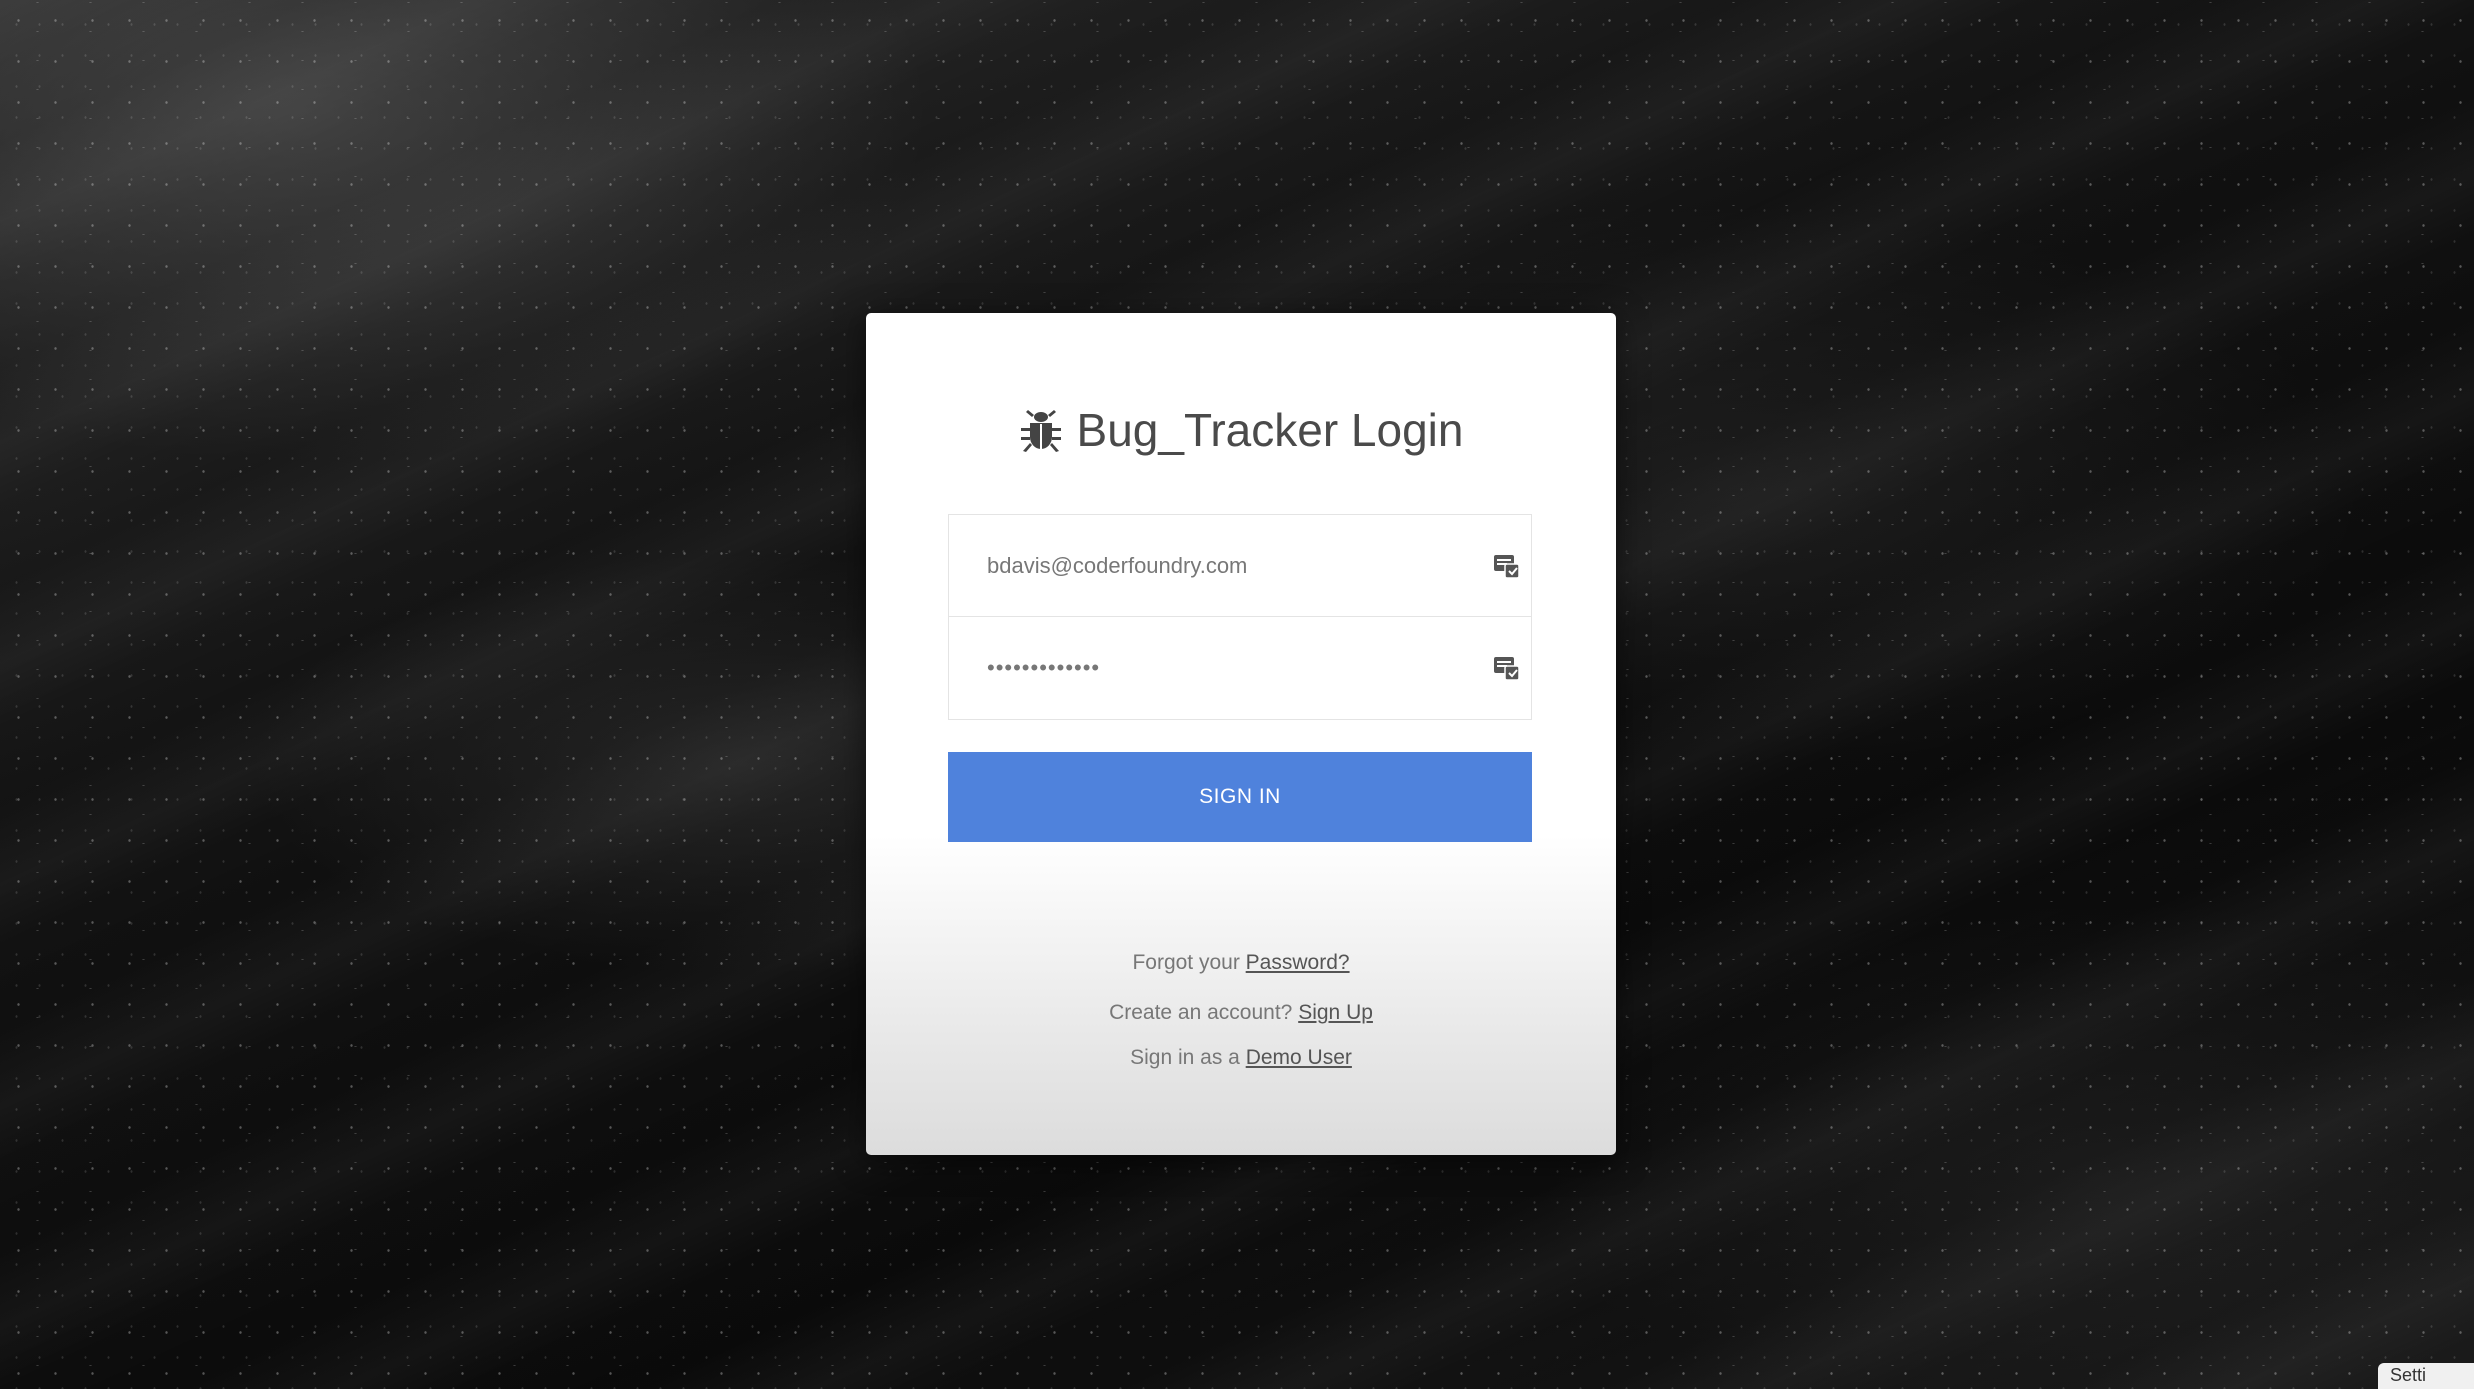 The width and height of the screenshot is (2474, 1389). What do you see at coordinates (2426, 1376) in the screenshot?
I see `settings-tab: Setti` at bounding box center [2426, 1376].